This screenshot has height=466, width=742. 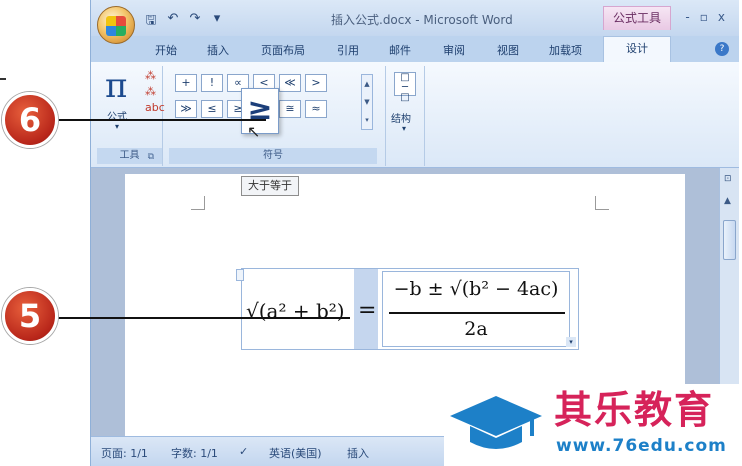 What do you see at coordinates (273, 156) in the screenshot?
I see `symbols-group-label: 符号` at bounding box center [273, 156].